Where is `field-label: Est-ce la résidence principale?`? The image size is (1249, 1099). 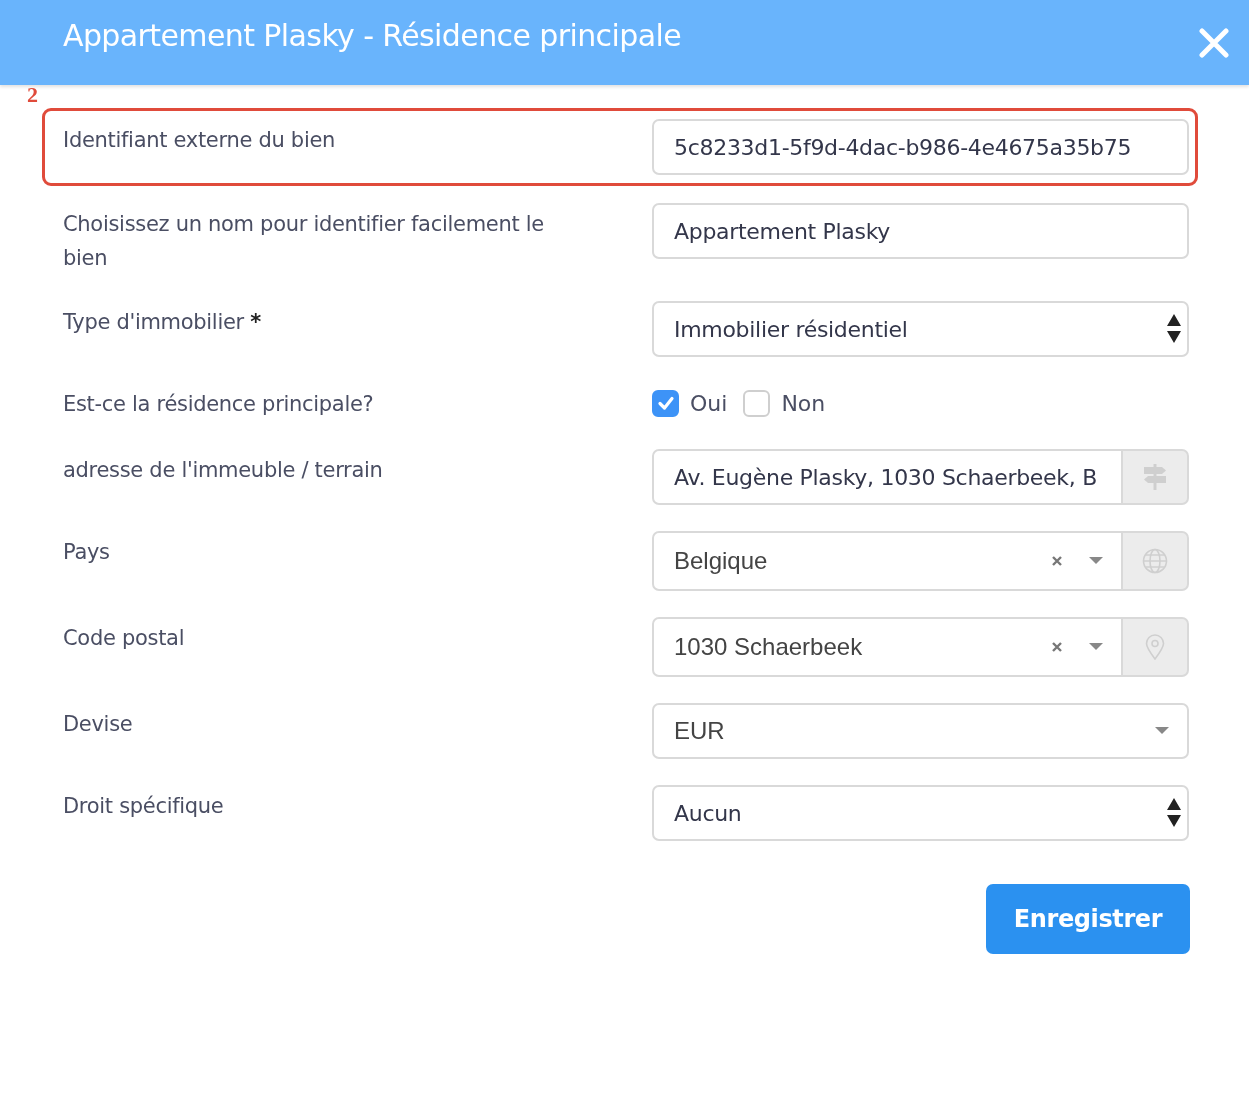 field-label: Est-ce la résidence principale? is located at coordinates (219, 404).